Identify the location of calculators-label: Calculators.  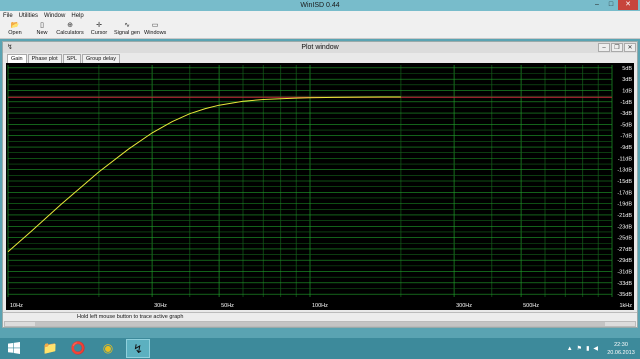
(70, 33).